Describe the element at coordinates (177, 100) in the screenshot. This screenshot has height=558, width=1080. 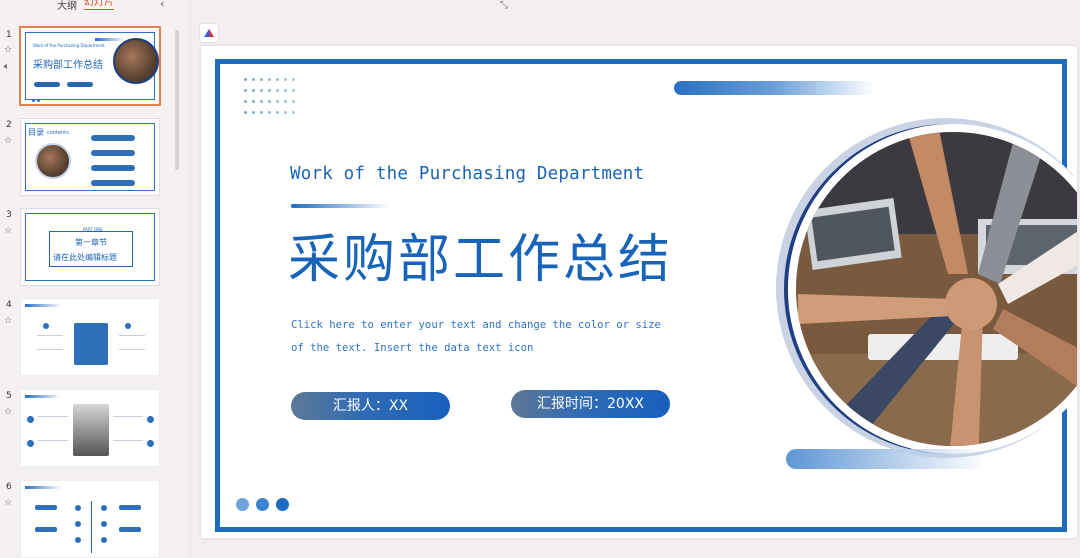
I see `pane-scrollbar` at that location.